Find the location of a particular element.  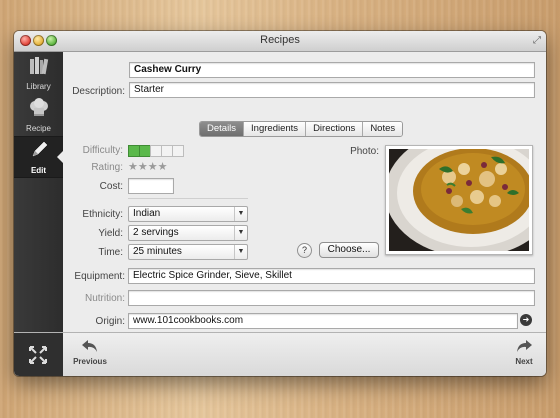

sidebar: Library Recipe Edit is located at coordinates (39, 192).